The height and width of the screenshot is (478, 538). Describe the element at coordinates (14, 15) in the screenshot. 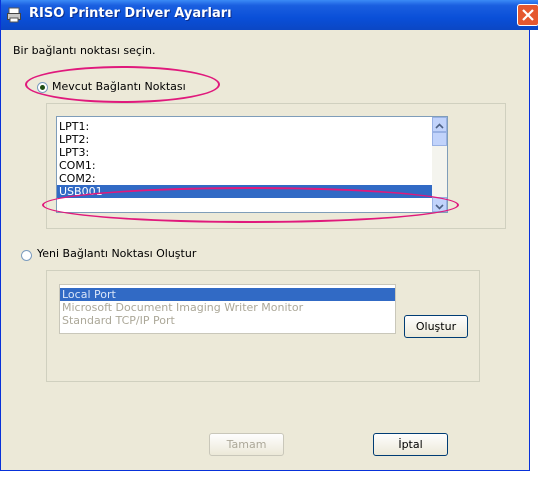

I see `printer-icon` at that location.